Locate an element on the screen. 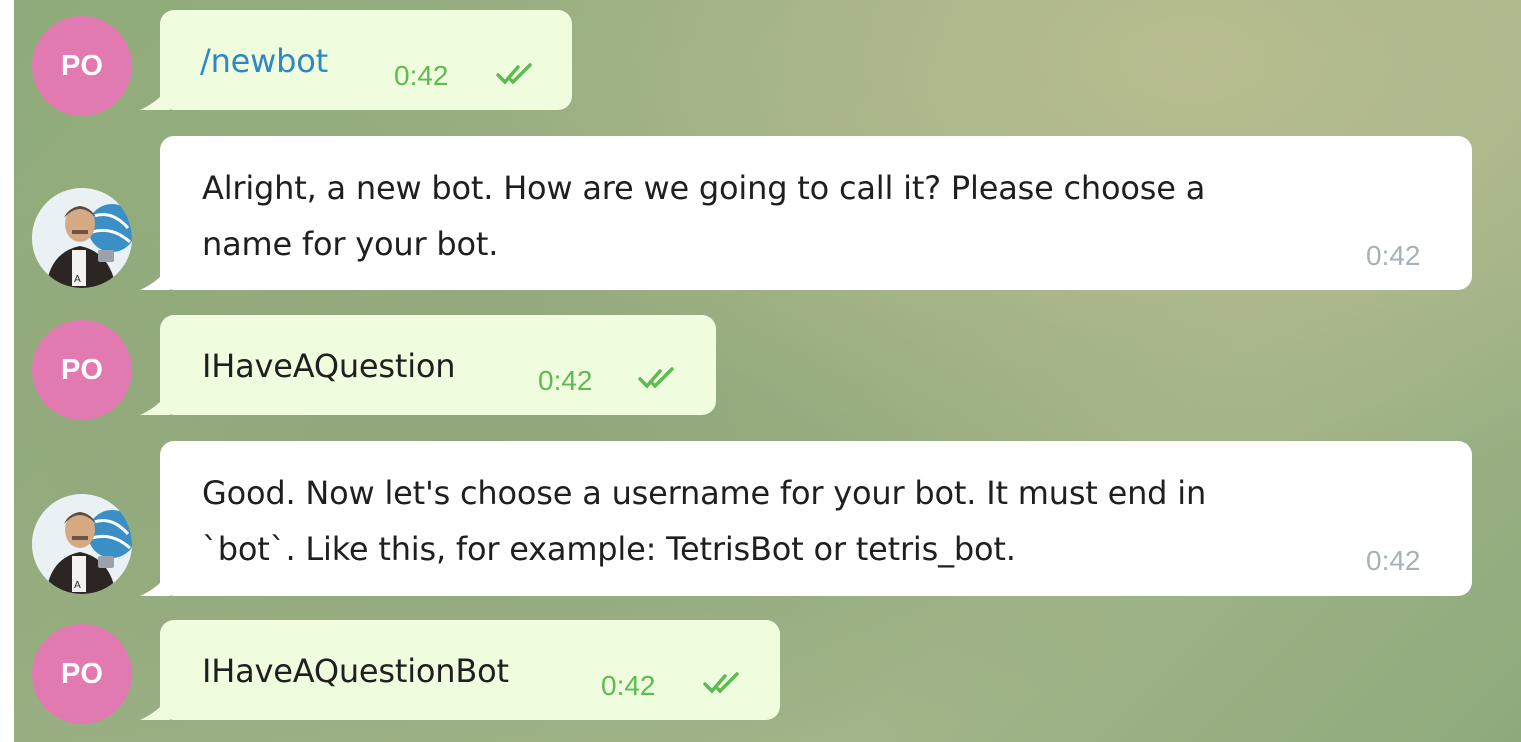 The width and height of the screenshot is (1521, 742). message-text: IHaveAQuestionBot is located at coordinates (355, 671).